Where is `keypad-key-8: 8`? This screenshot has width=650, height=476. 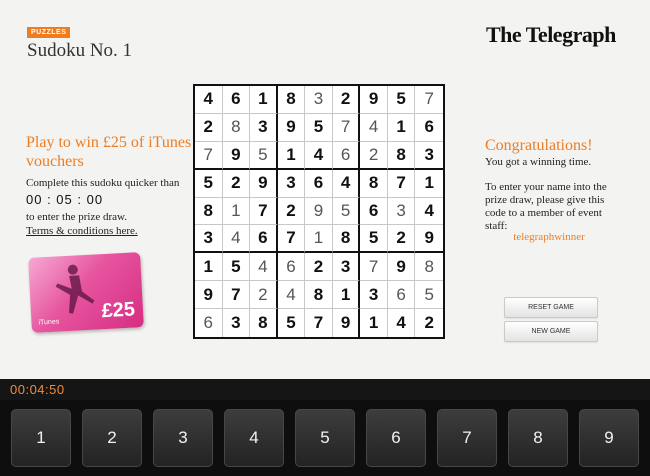 keypad-key-8: 8 is located at coordinates (538, 438).